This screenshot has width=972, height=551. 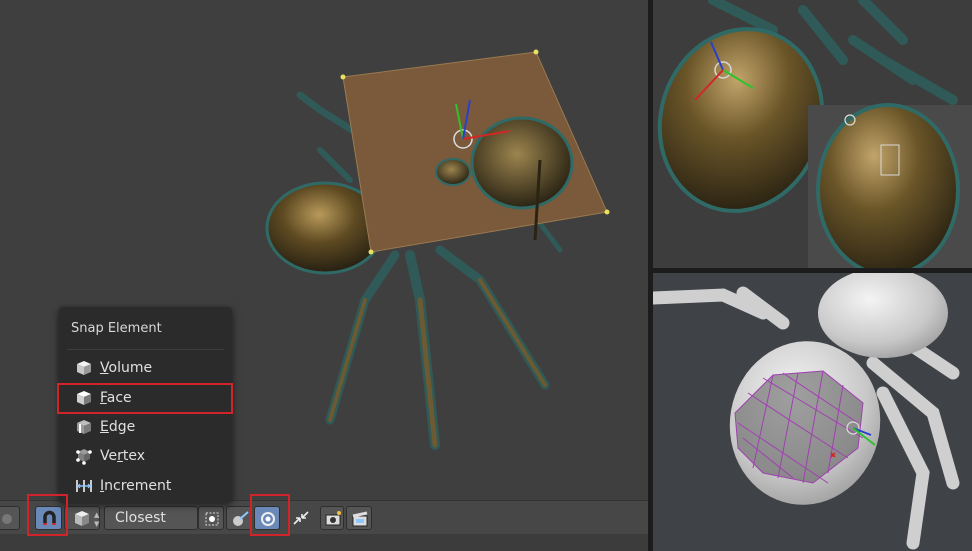 What do you see at coordinates (147, 456) in the screenshot?
I see `menu-item-vertex: Vertex` at bounding box center [147, 456].